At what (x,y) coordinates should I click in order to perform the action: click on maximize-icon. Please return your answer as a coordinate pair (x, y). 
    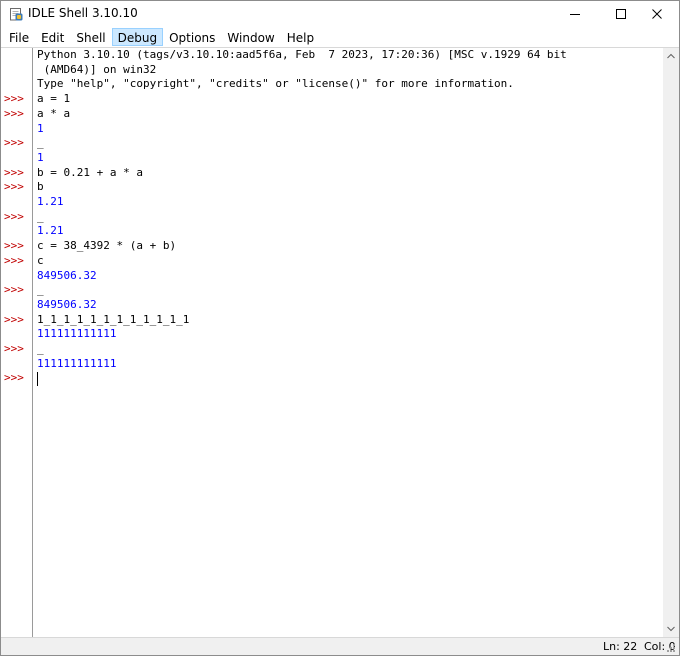
    Looking at the image, I should click on (621, 14).